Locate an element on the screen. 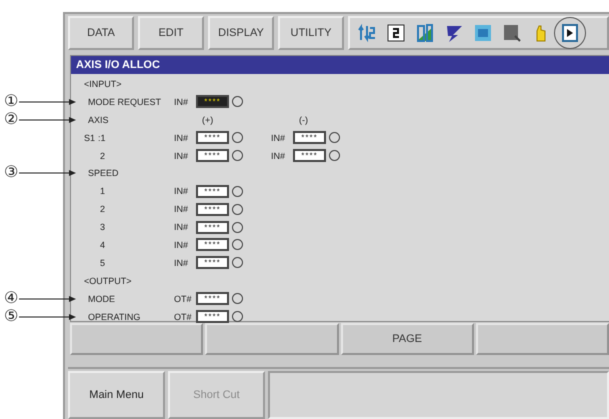 The width and height of the screenshot is (609, 419). section-label: SPEED is located at coordinates (103, 173).